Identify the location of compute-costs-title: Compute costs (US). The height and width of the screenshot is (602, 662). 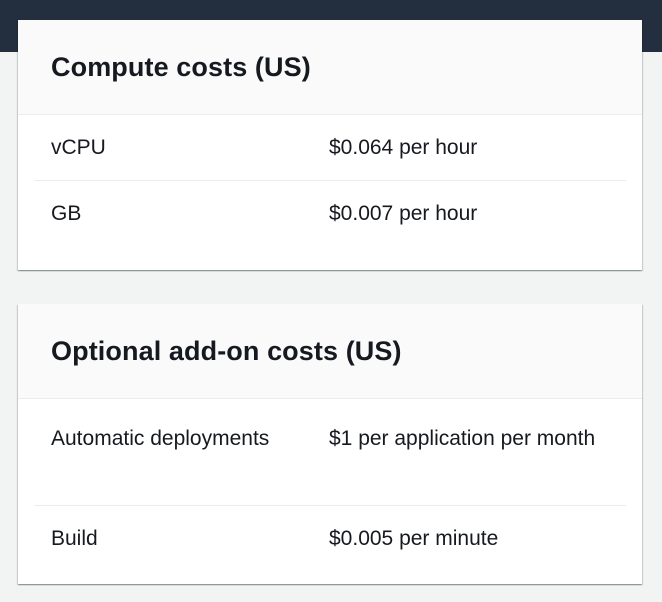
(181, 66).